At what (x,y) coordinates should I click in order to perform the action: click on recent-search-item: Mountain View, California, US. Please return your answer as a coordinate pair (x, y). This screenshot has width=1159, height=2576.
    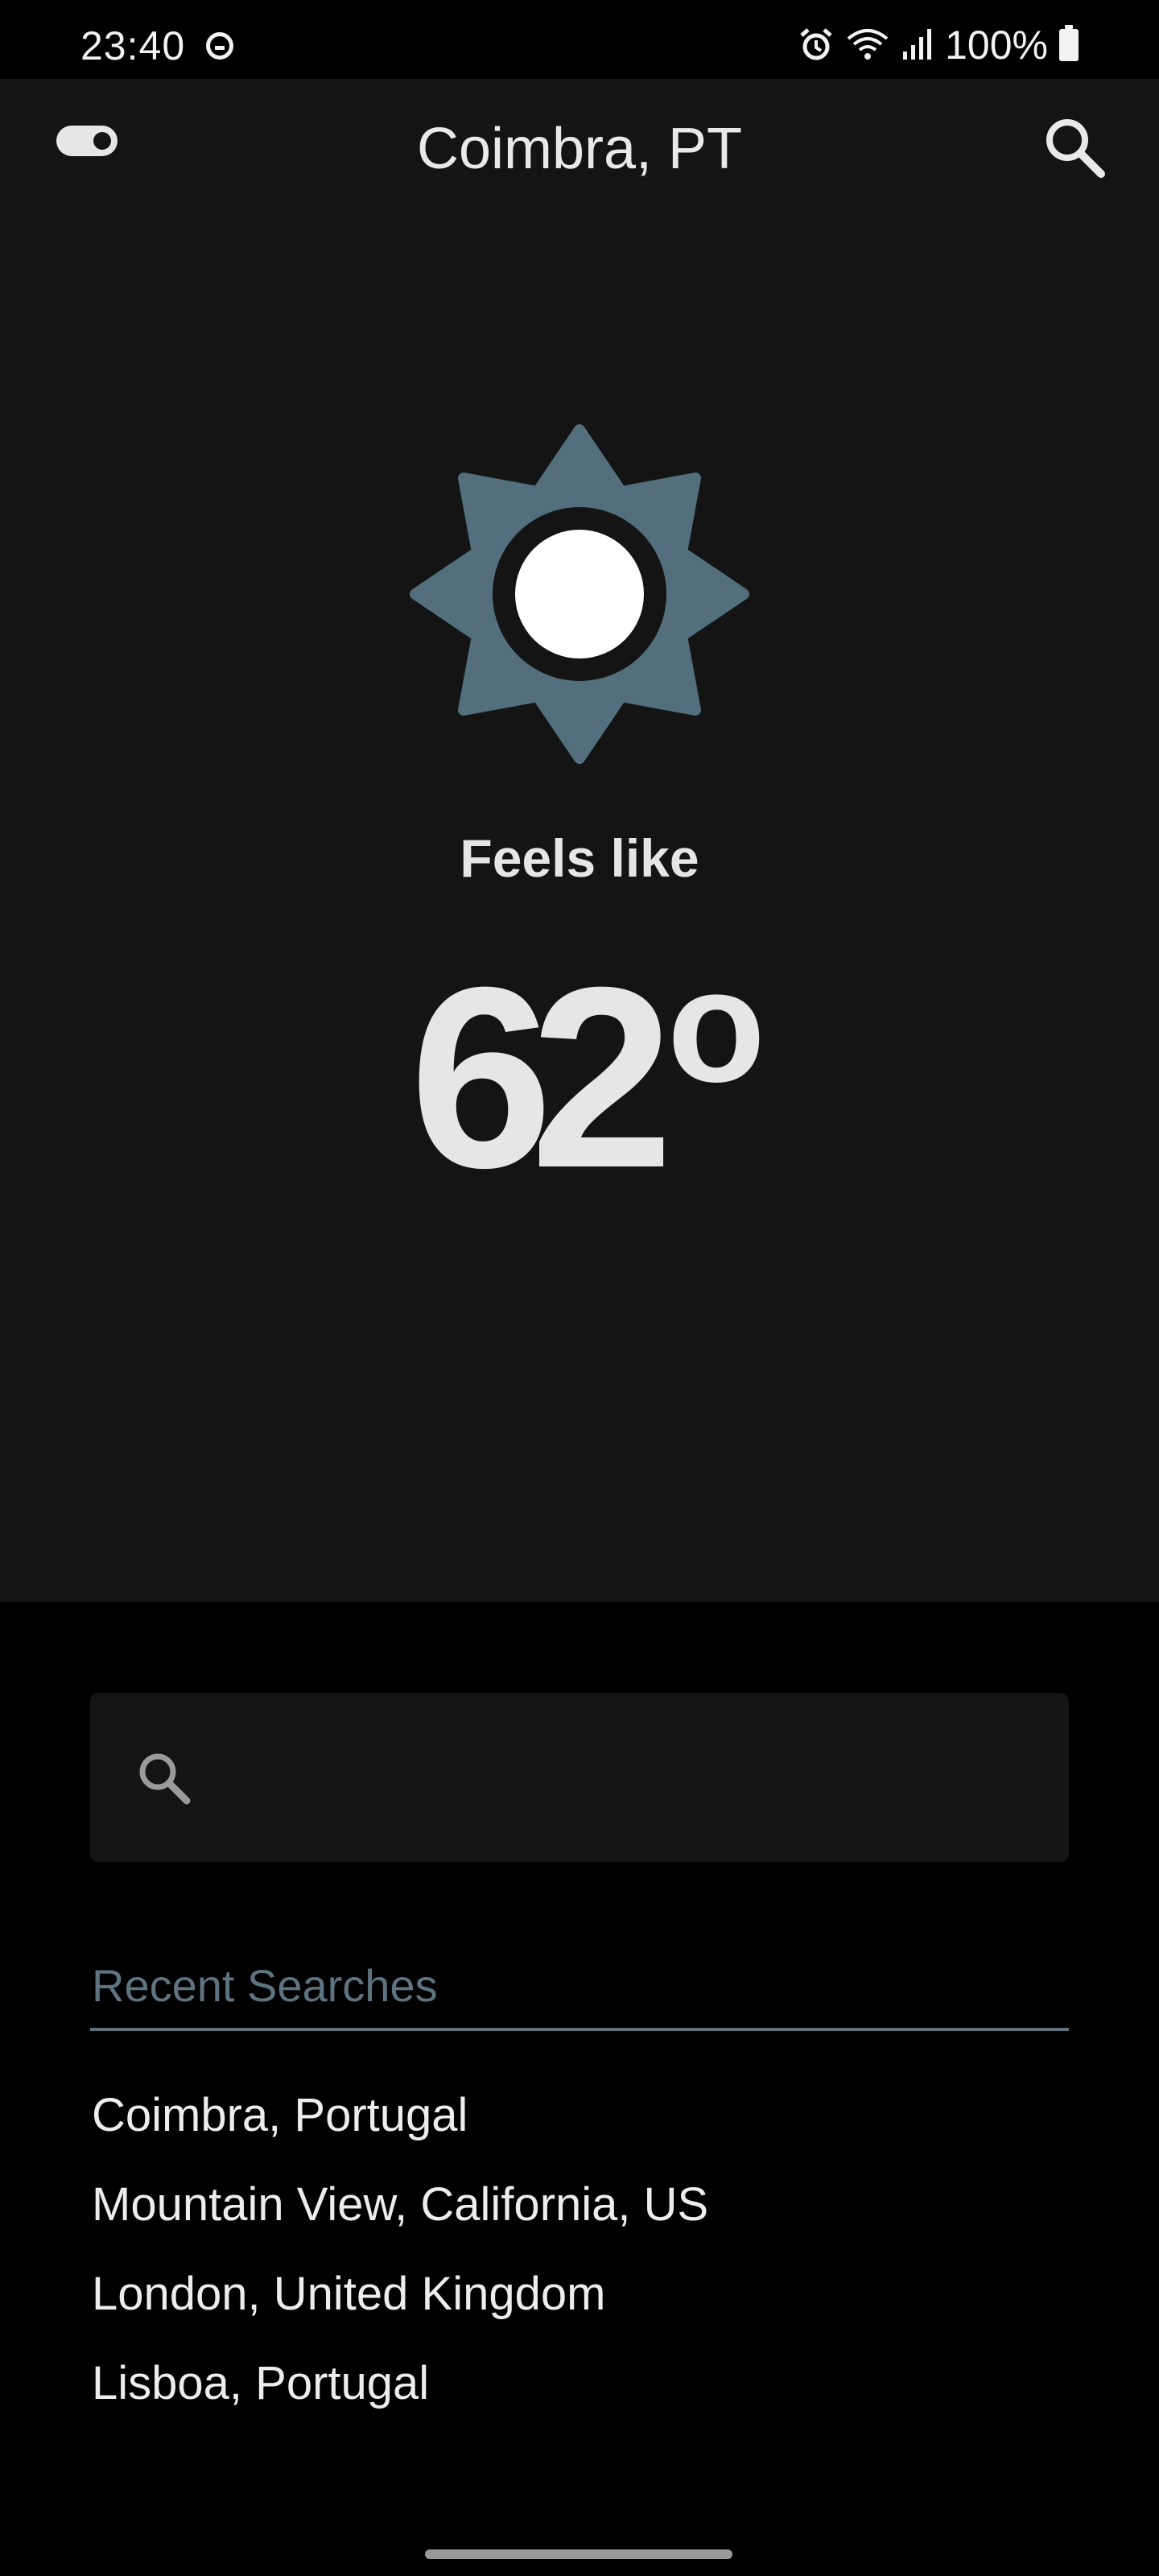
    Looking at the image, I should click on (400, 2219).